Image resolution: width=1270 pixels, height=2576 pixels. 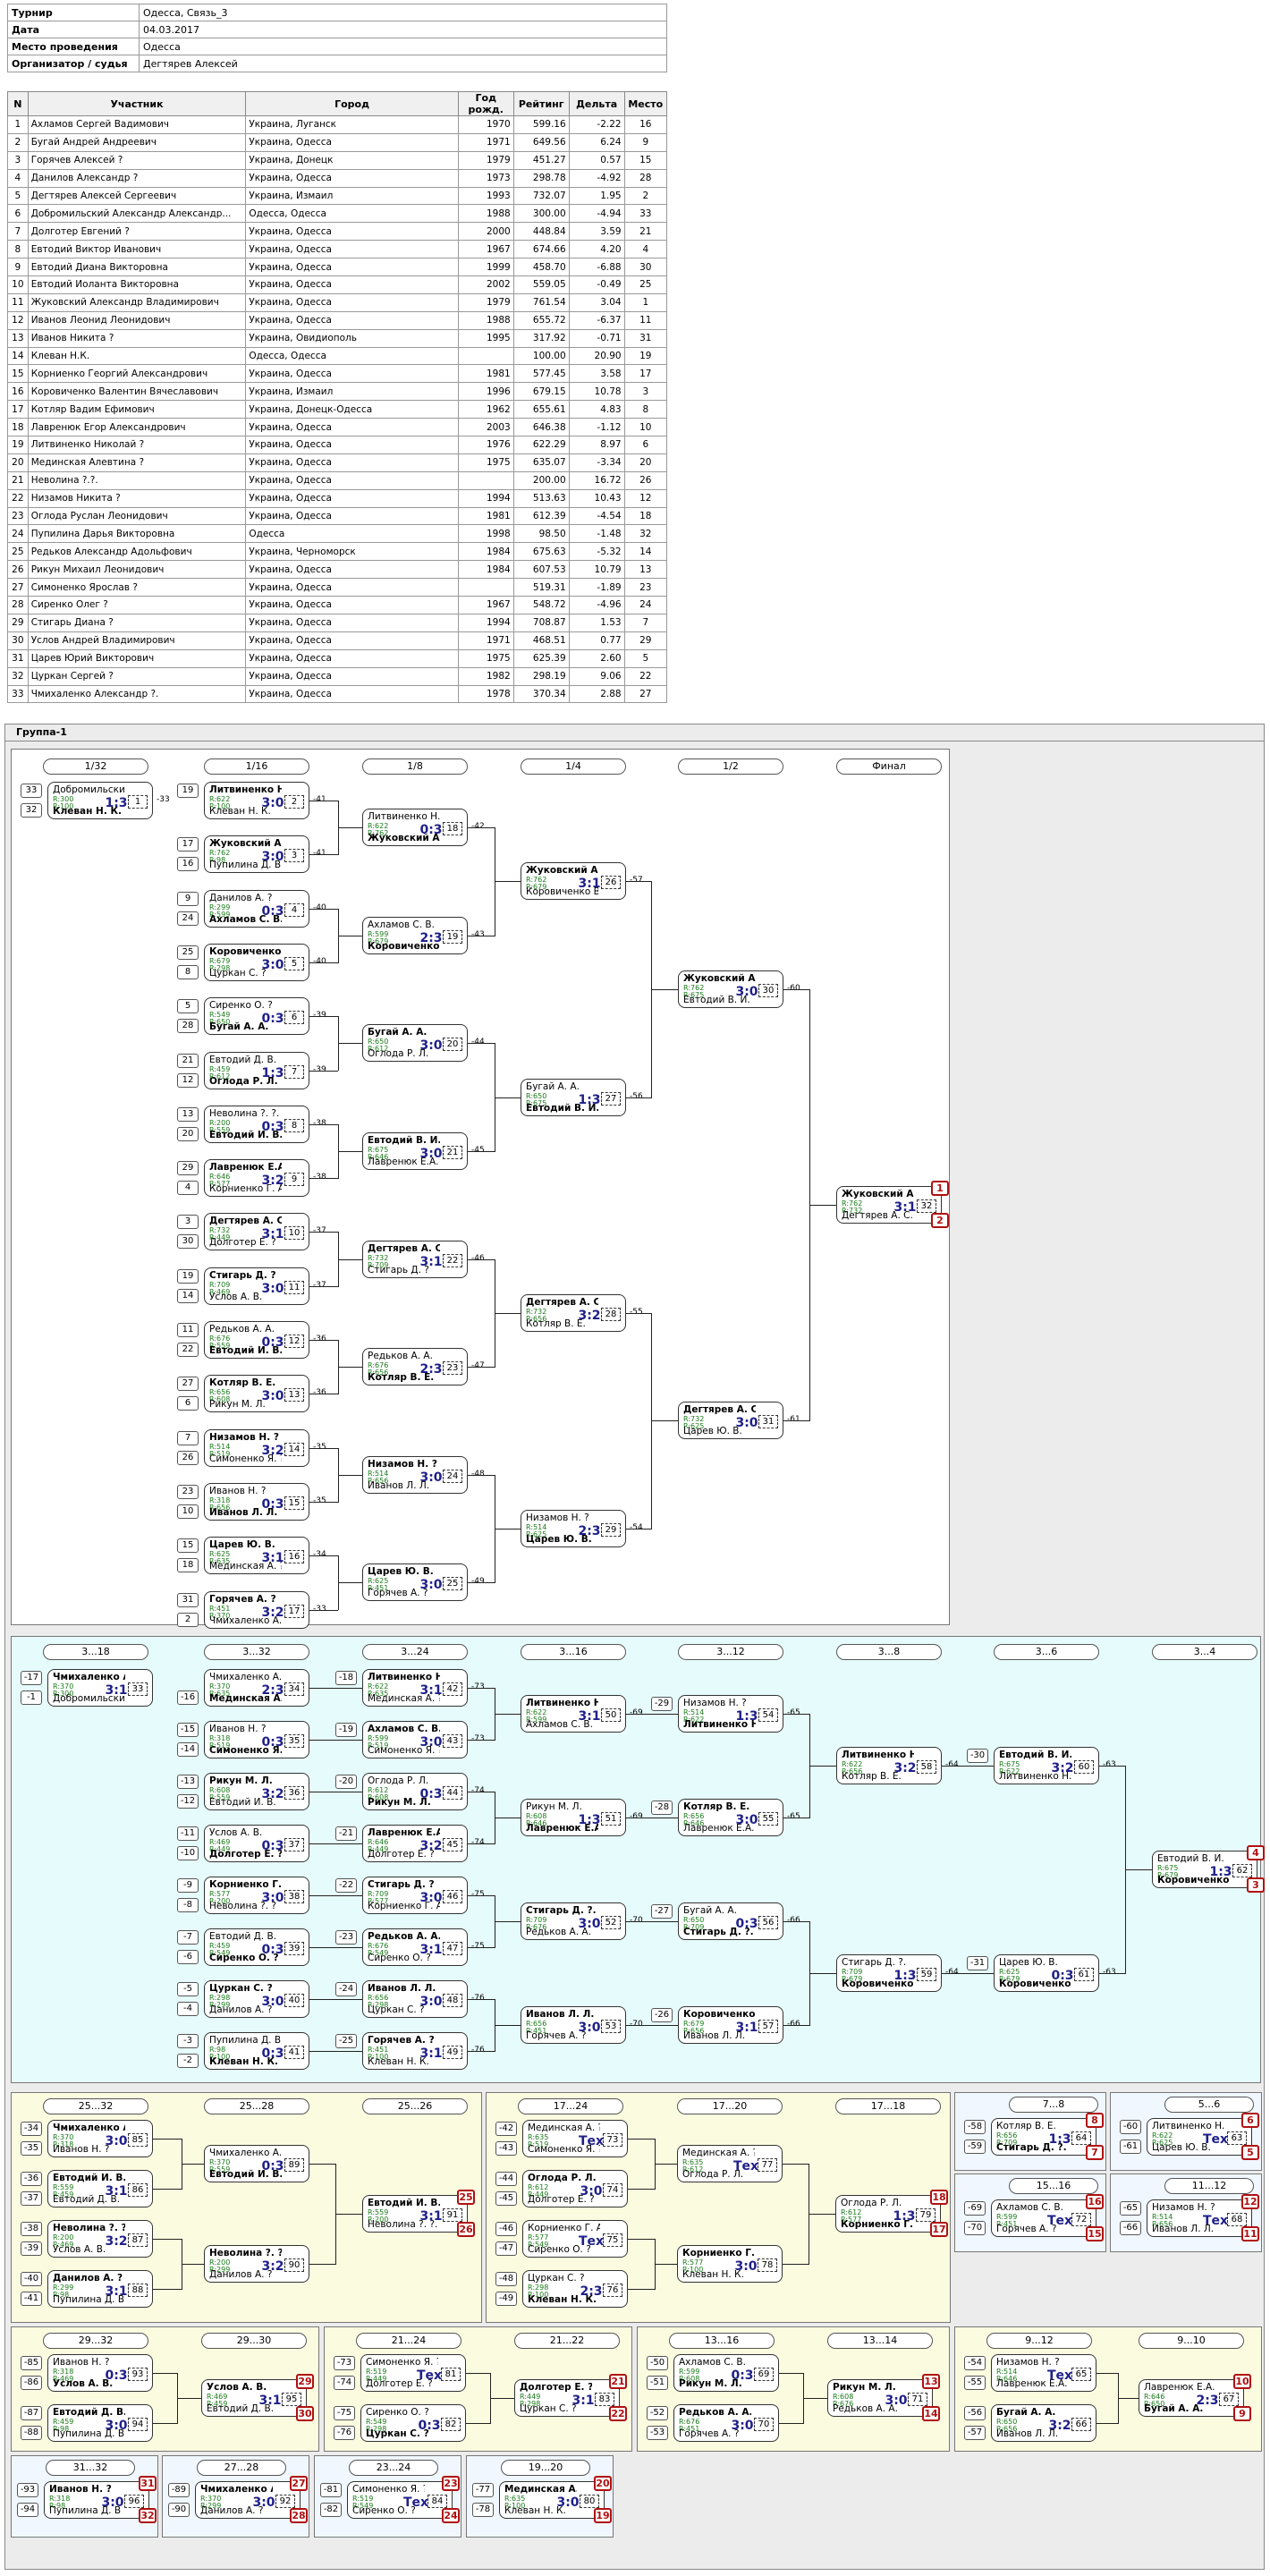 I want to click on match-box: Рикун М. Л. R:608 R:559 3:2 36 Евтодий И. В., so click(x=256, y=1791).